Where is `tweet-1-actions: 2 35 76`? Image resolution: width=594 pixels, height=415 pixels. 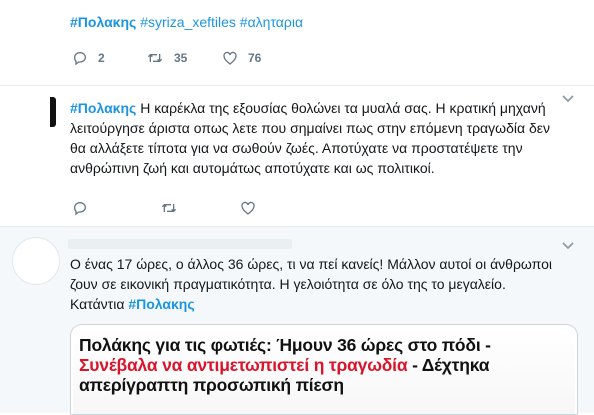 tweet-1-actions: 2 35 76 is located at coordinates (177, 58).